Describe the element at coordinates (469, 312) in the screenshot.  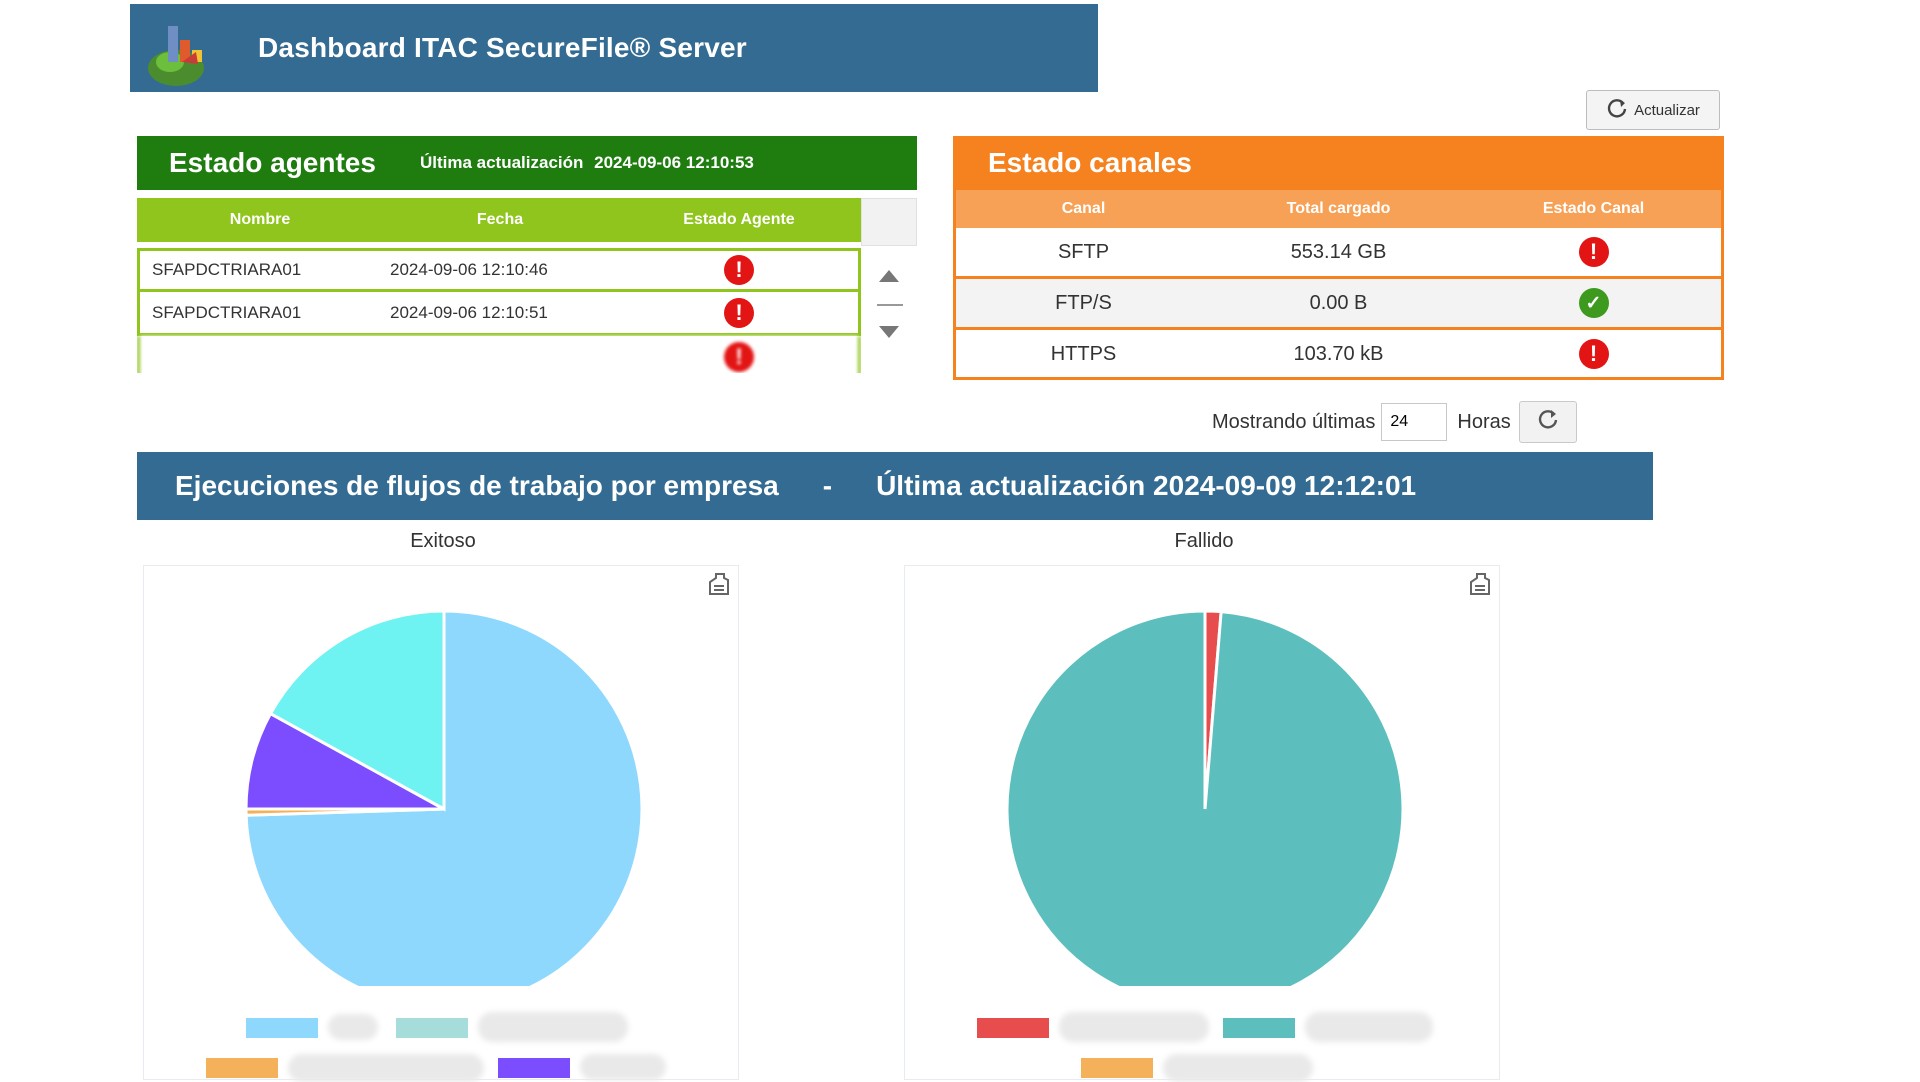
I see `agent-date: 2024-09-06 12:10:51` at that location.